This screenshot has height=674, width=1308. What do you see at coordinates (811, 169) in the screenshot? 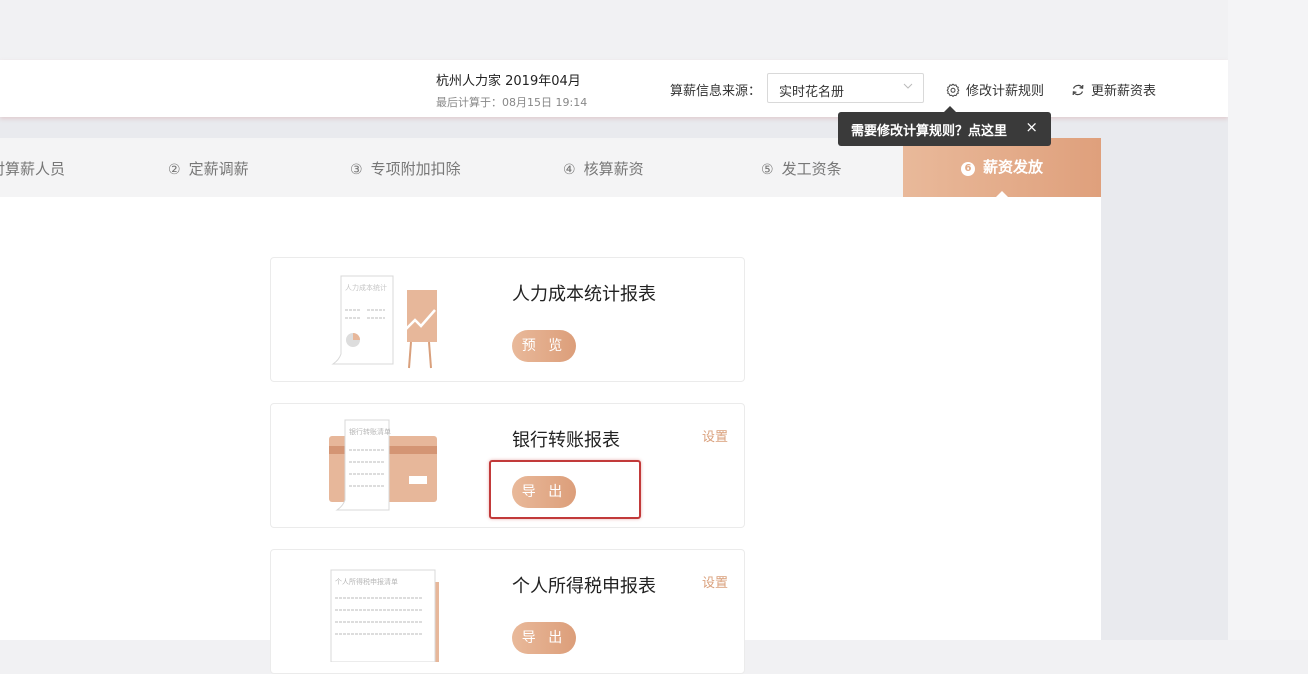
I see `step-5-label: 发工资条` at bounding box center [811, 169].